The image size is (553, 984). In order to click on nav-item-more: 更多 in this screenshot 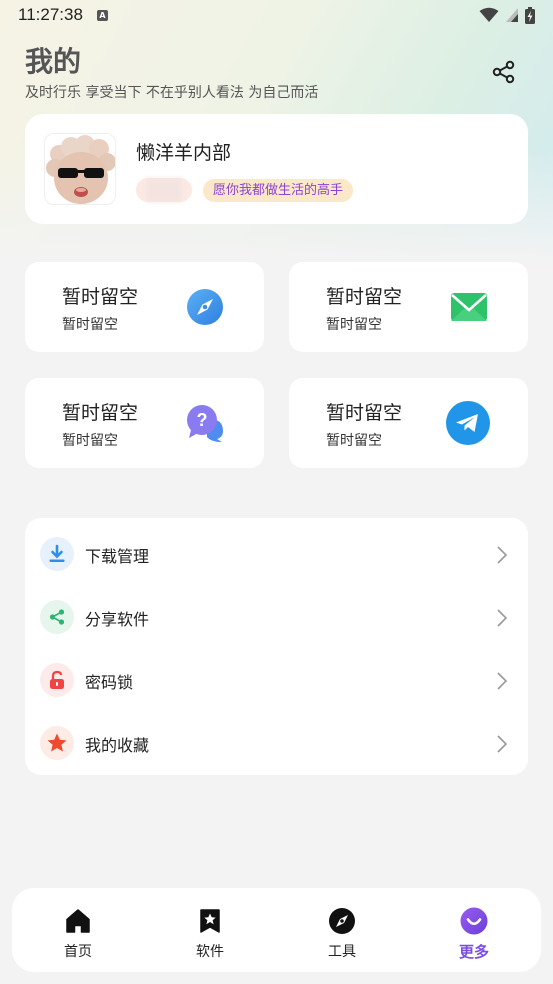, I will do `click(474, 930)`.